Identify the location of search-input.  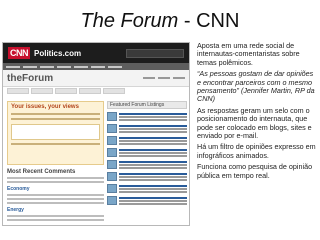
(155, 53).